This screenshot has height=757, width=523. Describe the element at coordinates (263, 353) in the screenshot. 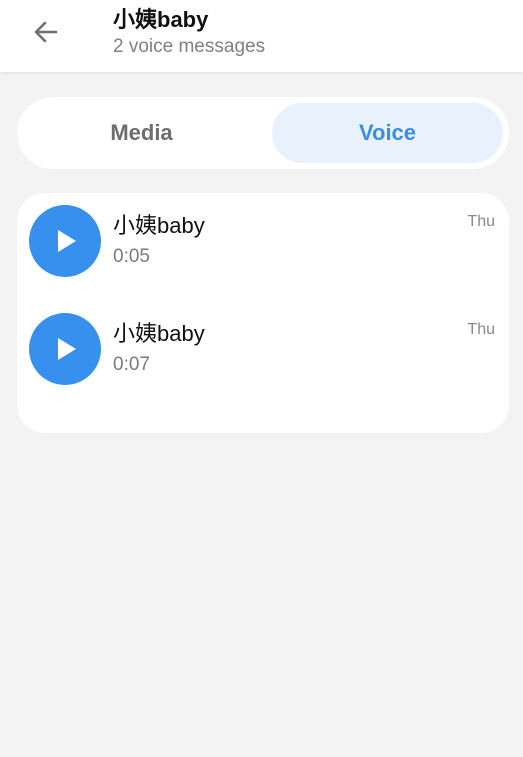

I see `voice-message-item: 小姨baby 0:07 Thu` at that location.